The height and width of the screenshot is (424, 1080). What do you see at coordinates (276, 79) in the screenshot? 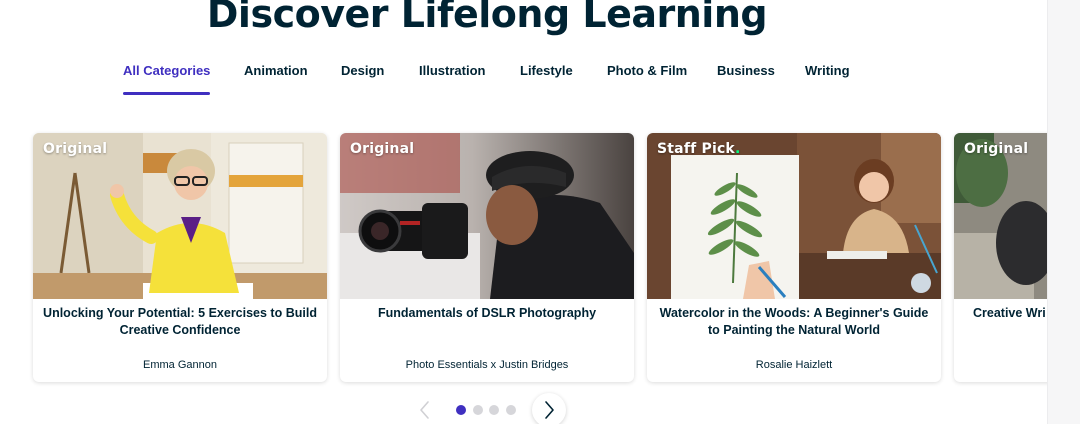
I see `tab-animation: Animation` at bounding box center [276, 79].